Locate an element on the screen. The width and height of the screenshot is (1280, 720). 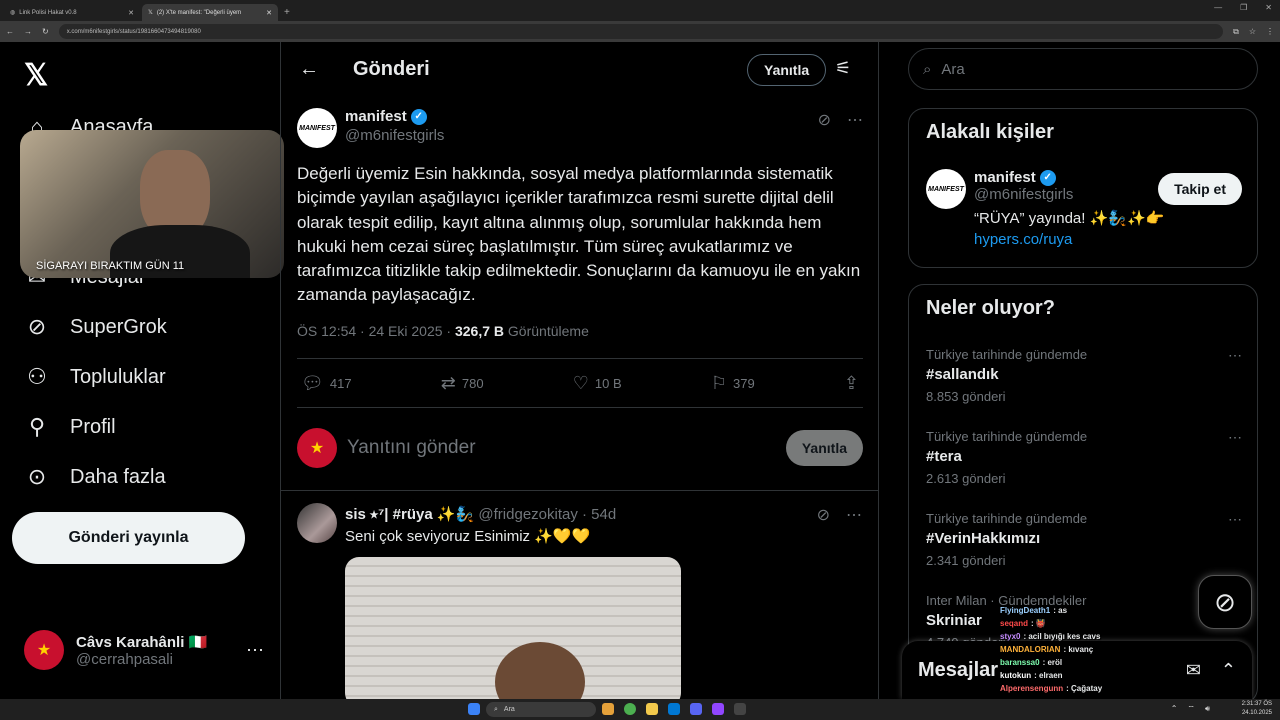
tweet-time: ÖS 12:54 · 24 Eki 2025 · is located at coordinates (376, 331).